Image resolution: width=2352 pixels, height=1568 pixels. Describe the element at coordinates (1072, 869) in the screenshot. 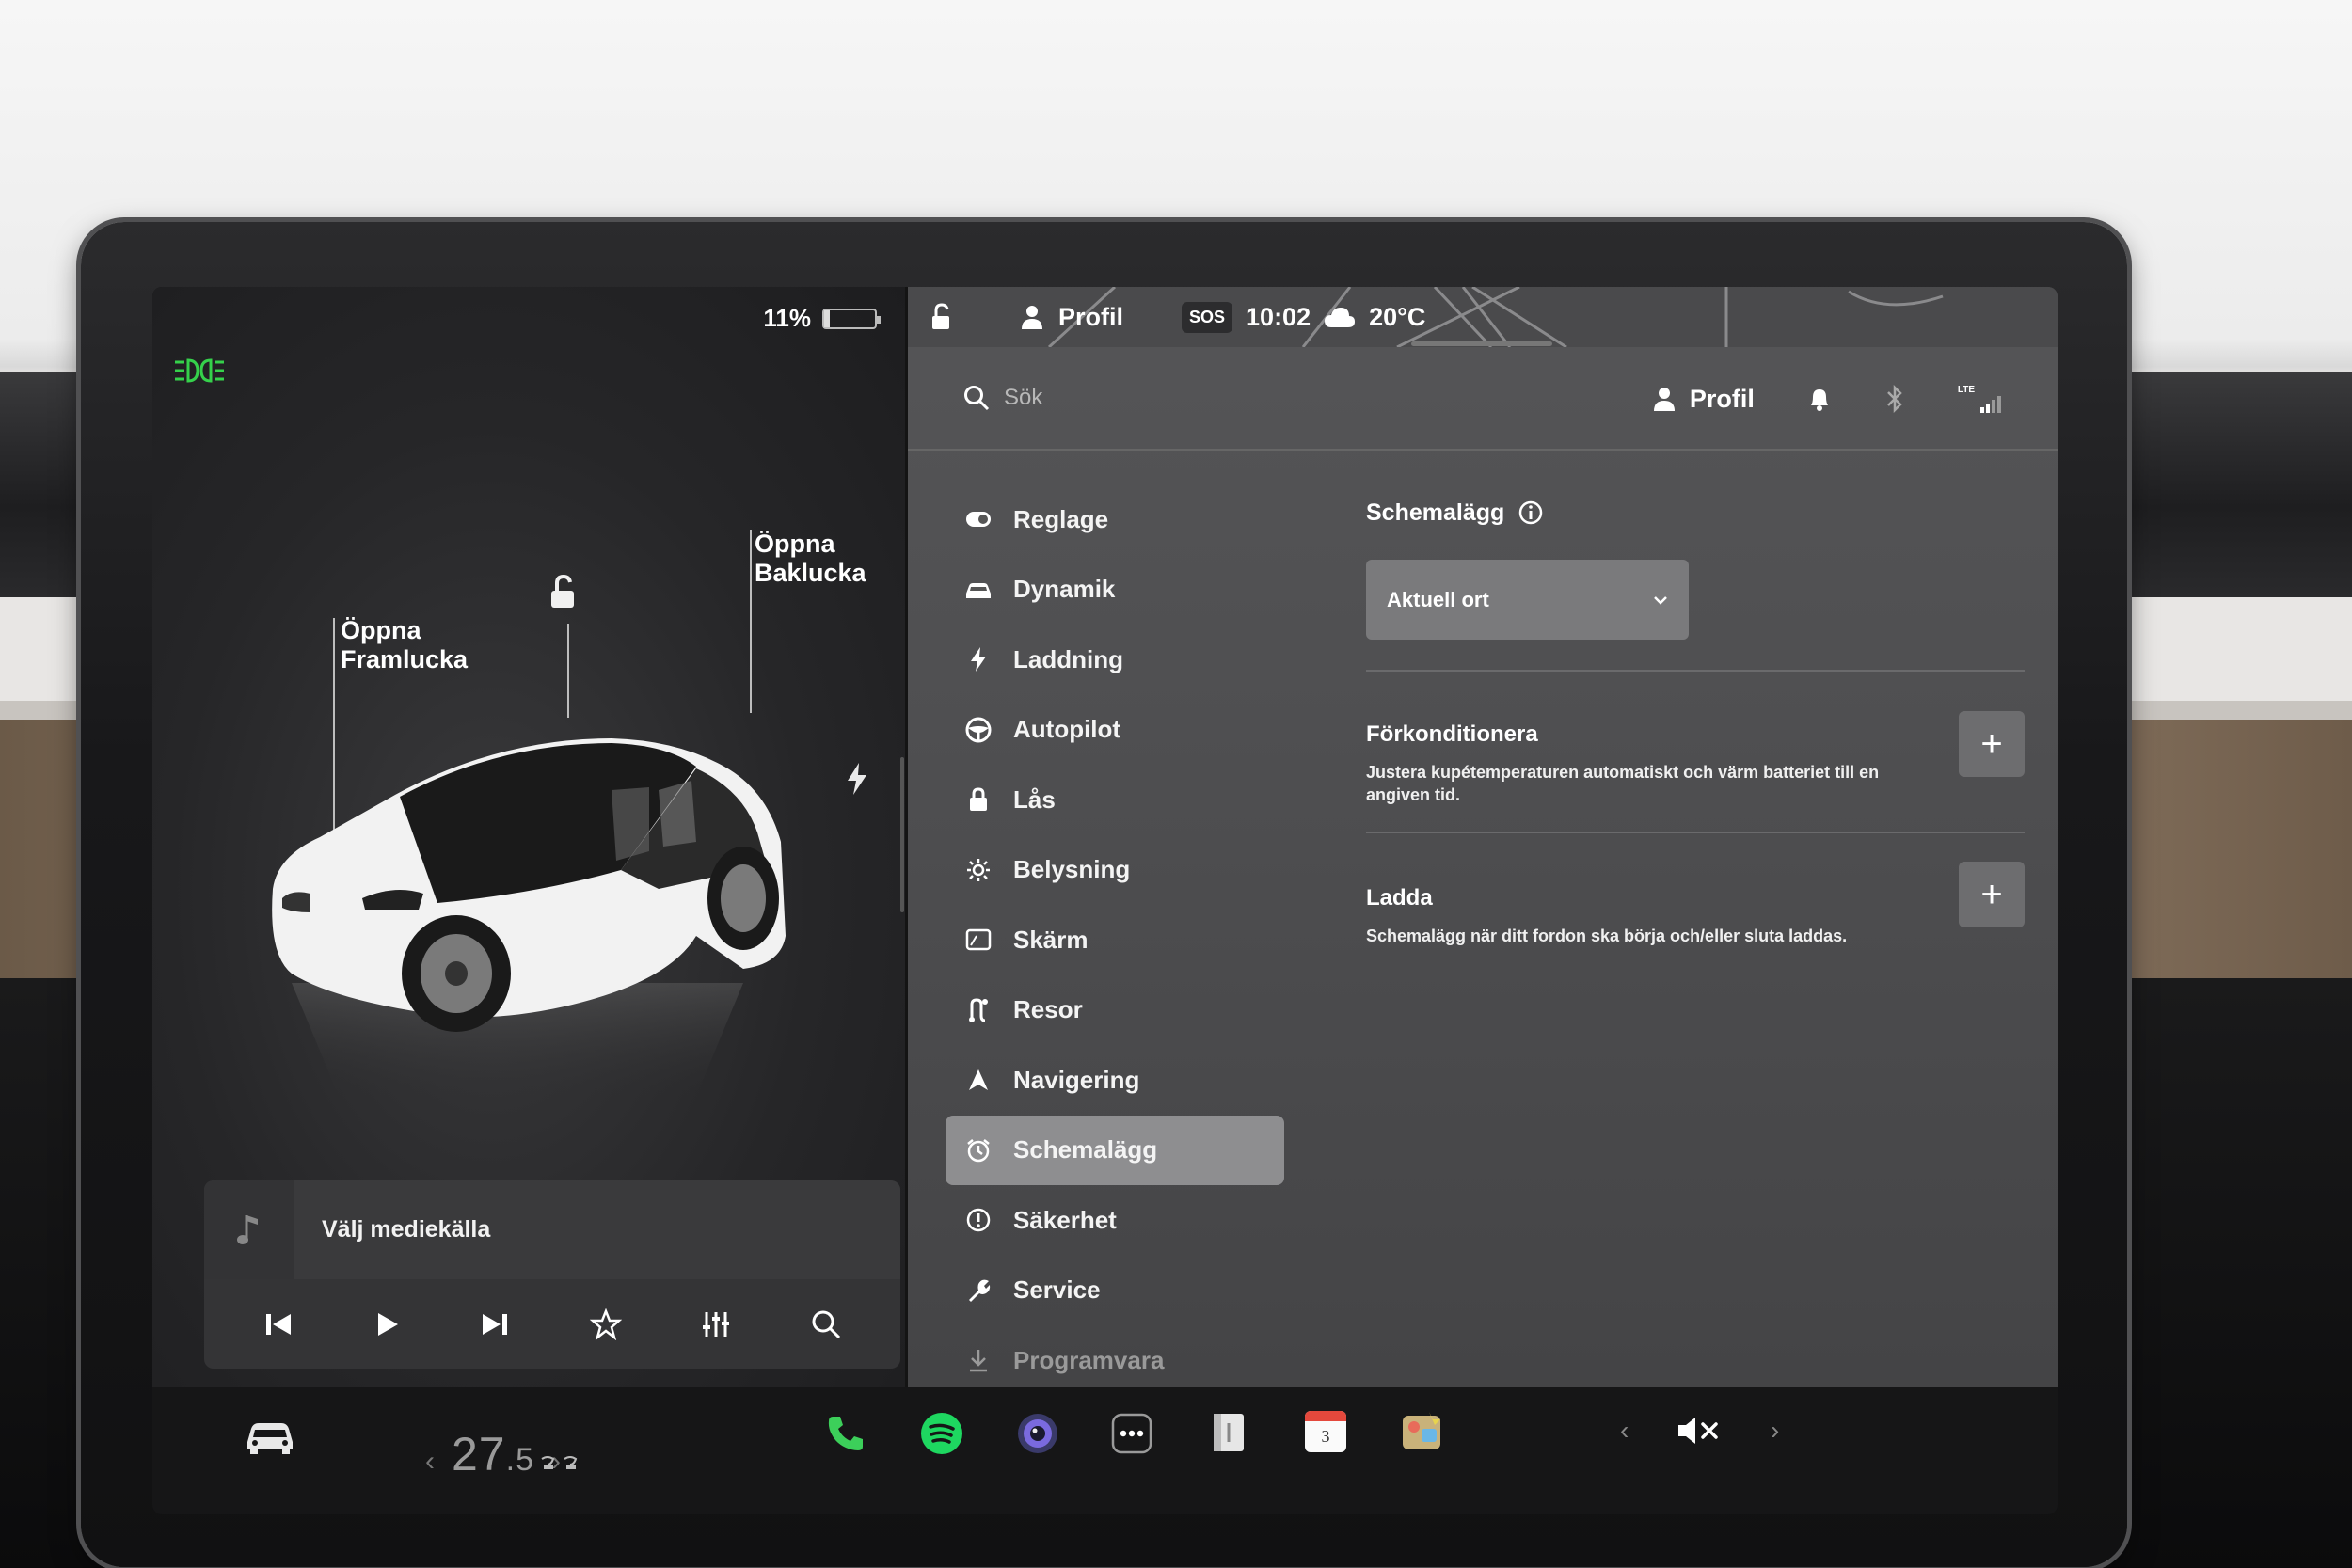

I see `nav-item-label: Belysning` at that location.